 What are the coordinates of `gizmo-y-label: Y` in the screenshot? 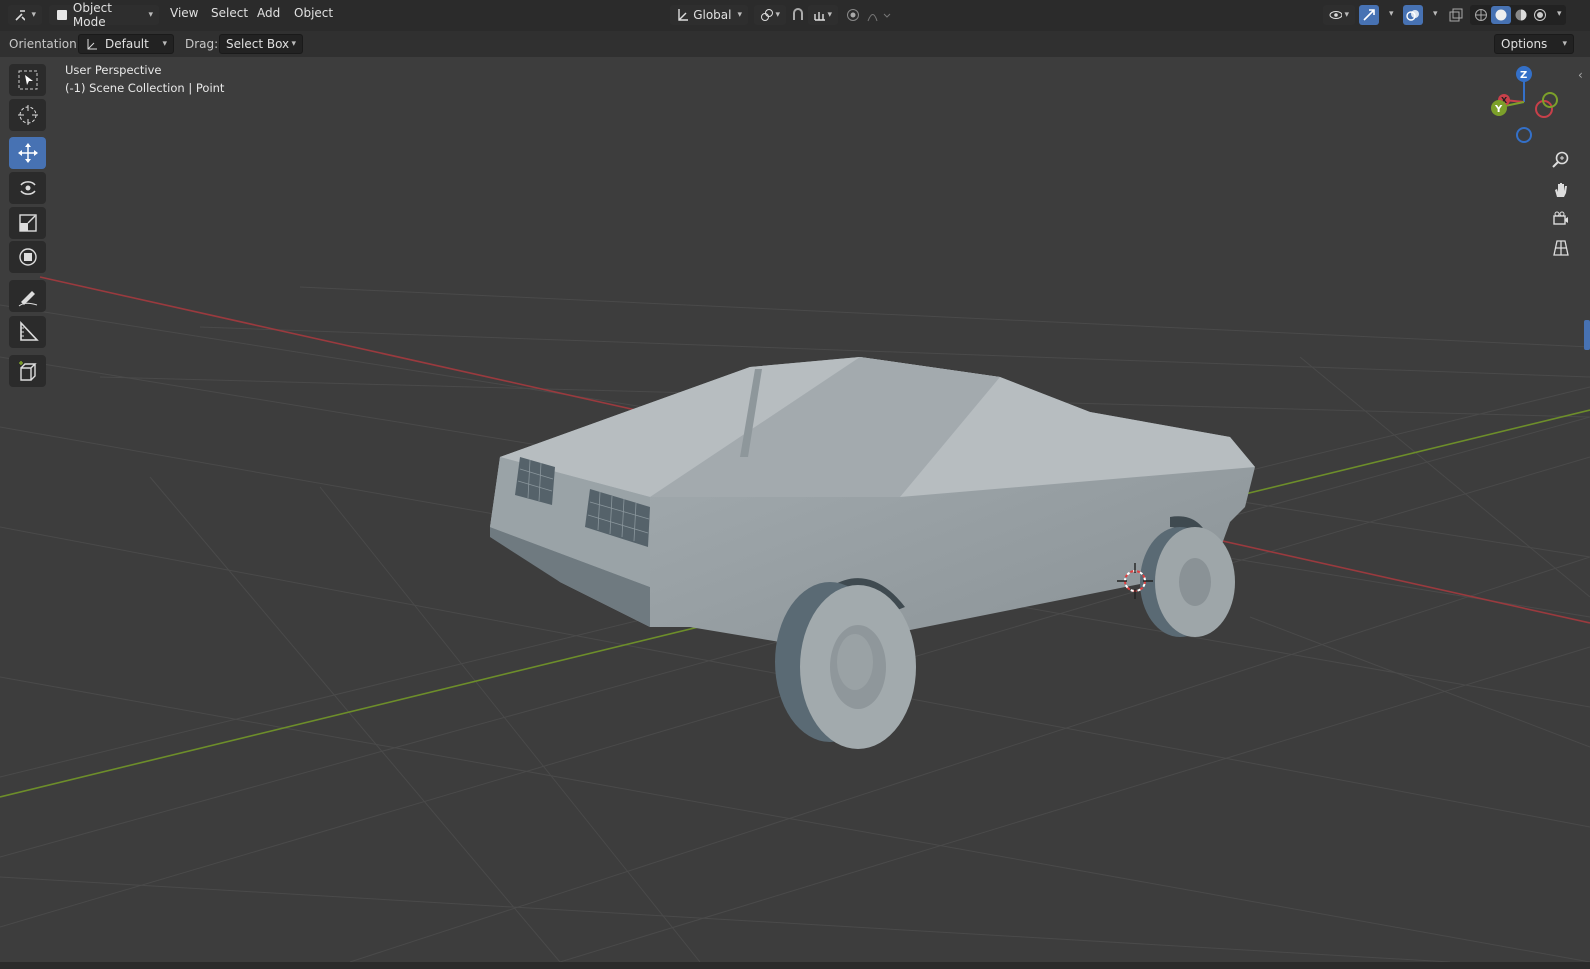 It's located at (1498, 109).